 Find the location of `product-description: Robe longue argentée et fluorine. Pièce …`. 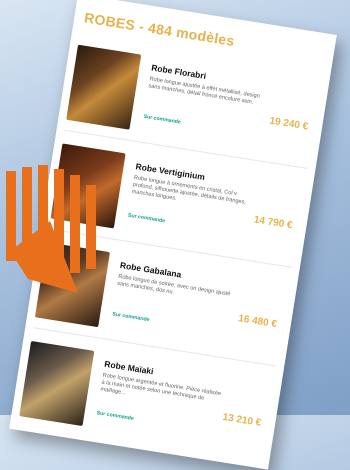

product-description: Robe longue argentée et fluorine. Pièce … is located at coordinates (160, 387).